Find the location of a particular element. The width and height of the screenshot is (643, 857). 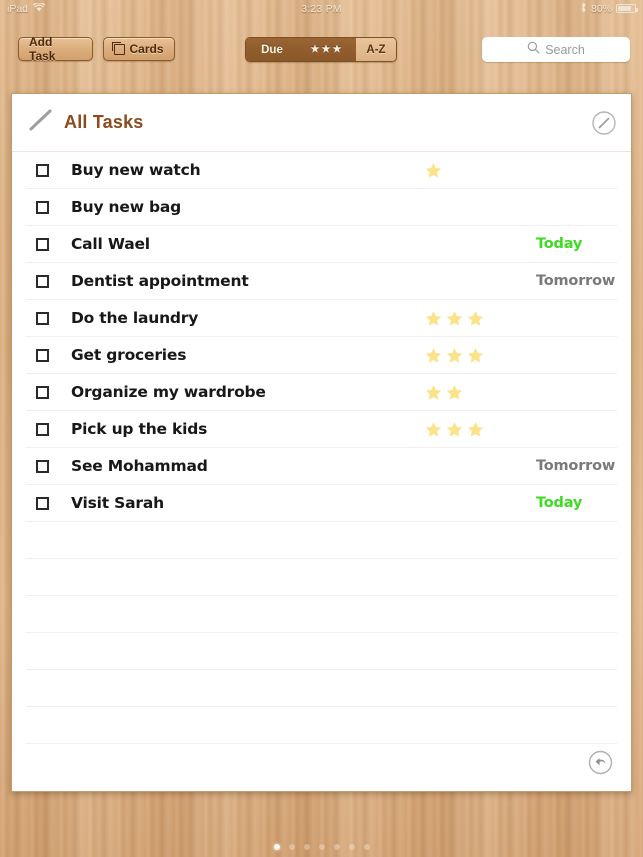

task-row: Call Wael Today is located at coordinates (321, 244).